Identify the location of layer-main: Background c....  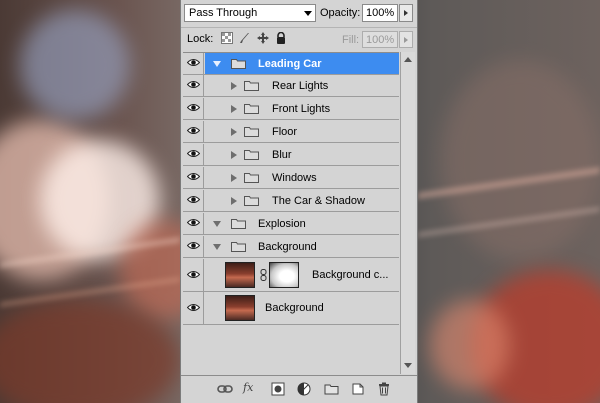
(302, 275).